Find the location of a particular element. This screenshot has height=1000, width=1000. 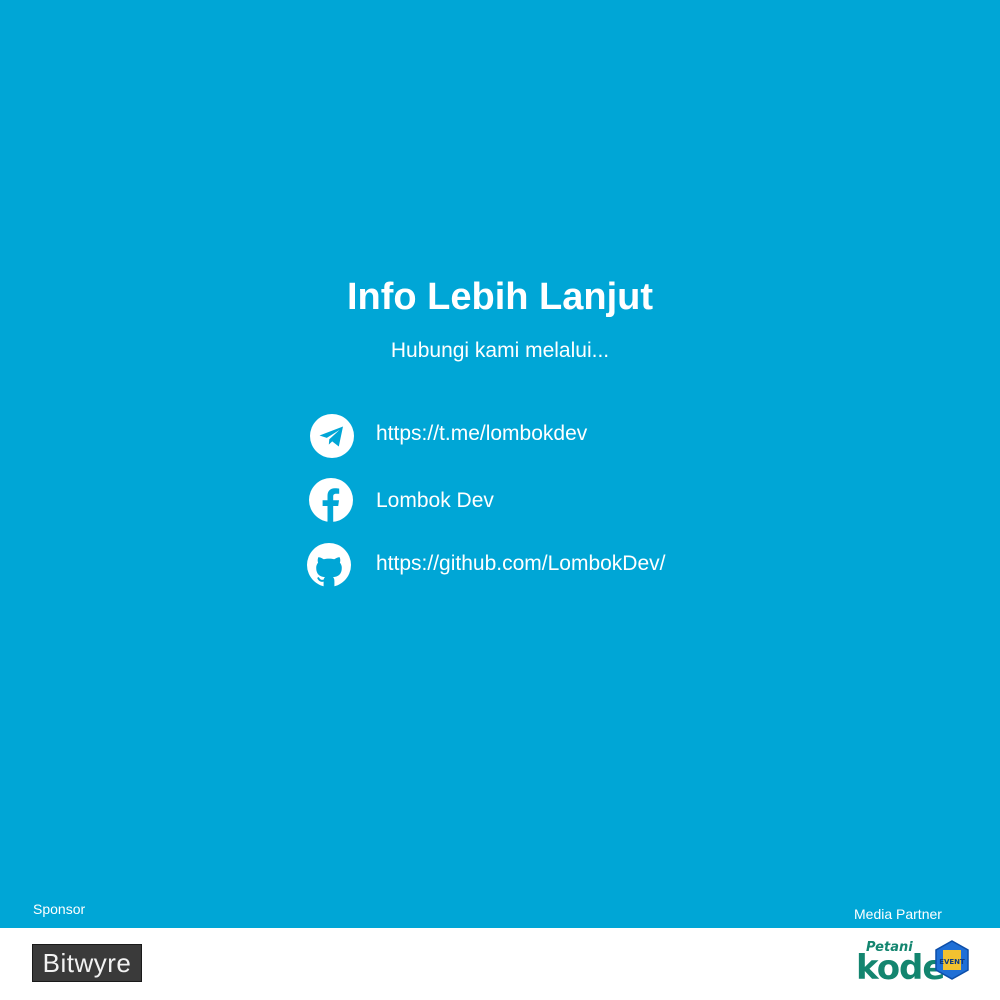

telegram-link: https://t.me/lombokdev is located at coordinates (481, 434).